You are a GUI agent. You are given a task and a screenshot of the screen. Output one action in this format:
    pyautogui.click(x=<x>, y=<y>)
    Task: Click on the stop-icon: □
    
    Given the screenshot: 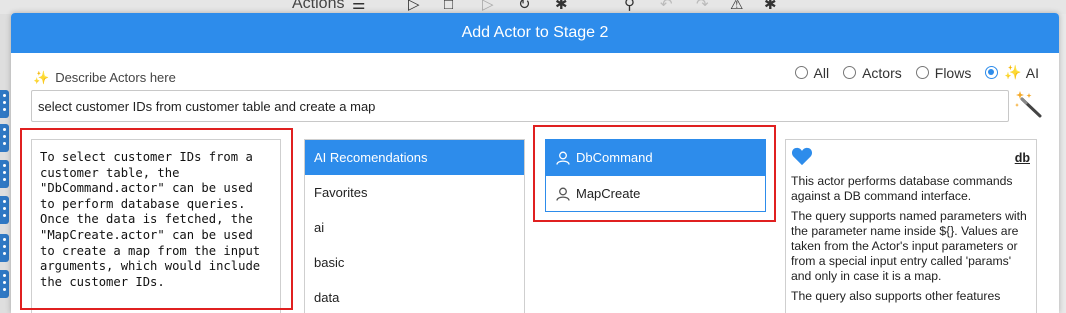 What is the action you would take?
    pyautogui.click(x=448, y=7)
    